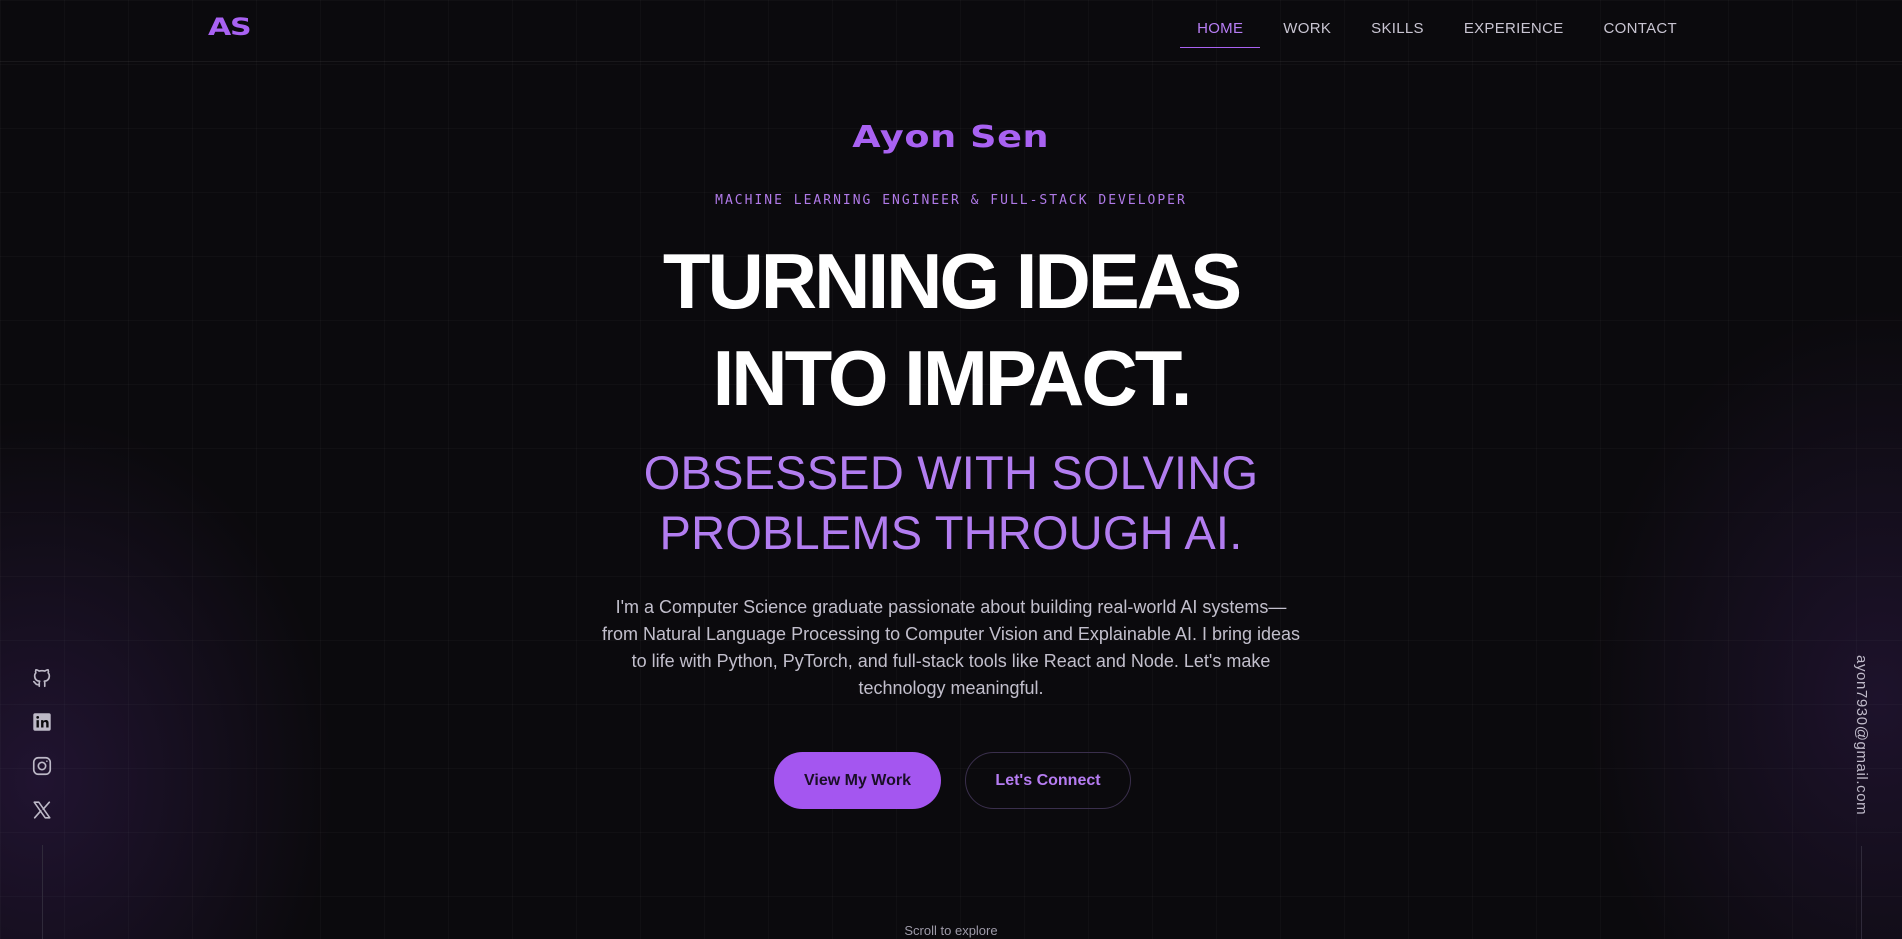  Describe the element at coordinates (1220, 24) in the screenshot. I see `nav-item-home: HOME` at that location.